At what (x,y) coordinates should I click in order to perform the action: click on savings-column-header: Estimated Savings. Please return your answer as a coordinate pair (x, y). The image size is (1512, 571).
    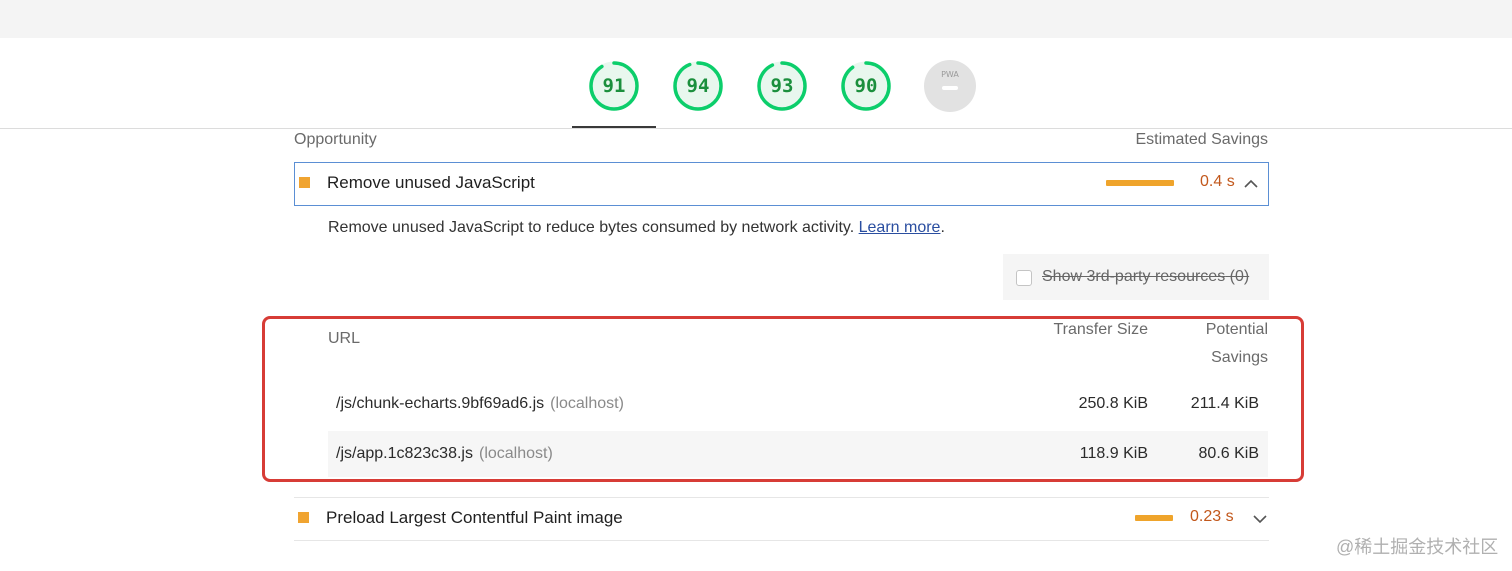
    Looking at the image, I should click on (1201, 139).